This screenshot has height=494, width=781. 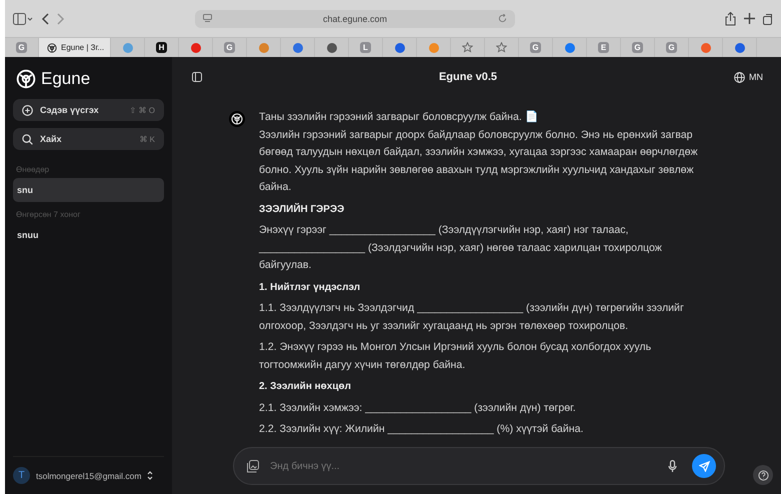 What do you see at coordinates (147, 139) in the screenshot?
I see `shortcut-hint: ⌘ K` at bounding box center [147, 139].